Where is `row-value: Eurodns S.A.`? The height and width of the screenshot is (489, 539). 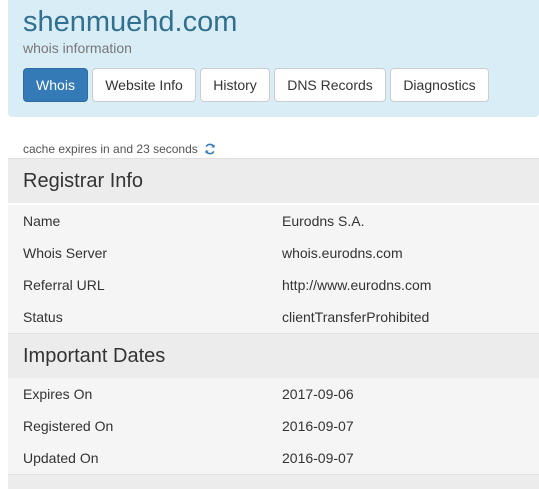 row-value: Eurodns S.A. is located at coordinates (323, 221).